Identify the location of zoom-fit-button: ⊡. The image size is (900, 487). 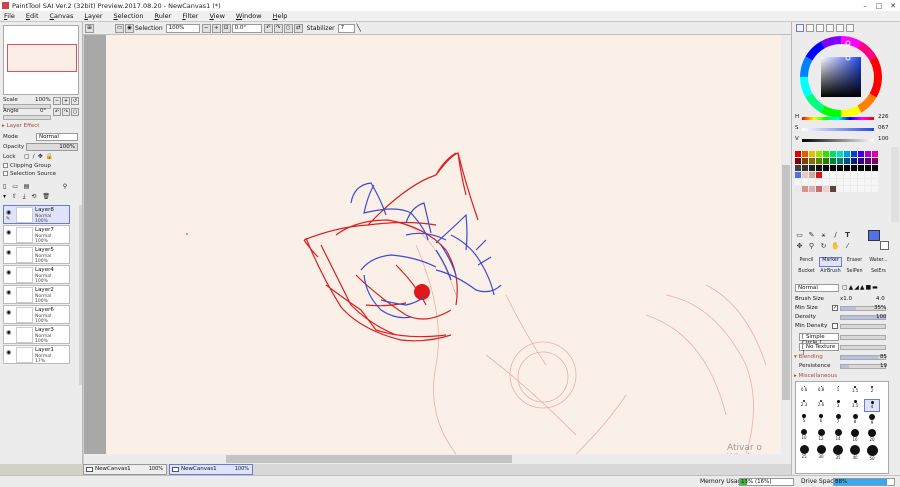
(226, 28).